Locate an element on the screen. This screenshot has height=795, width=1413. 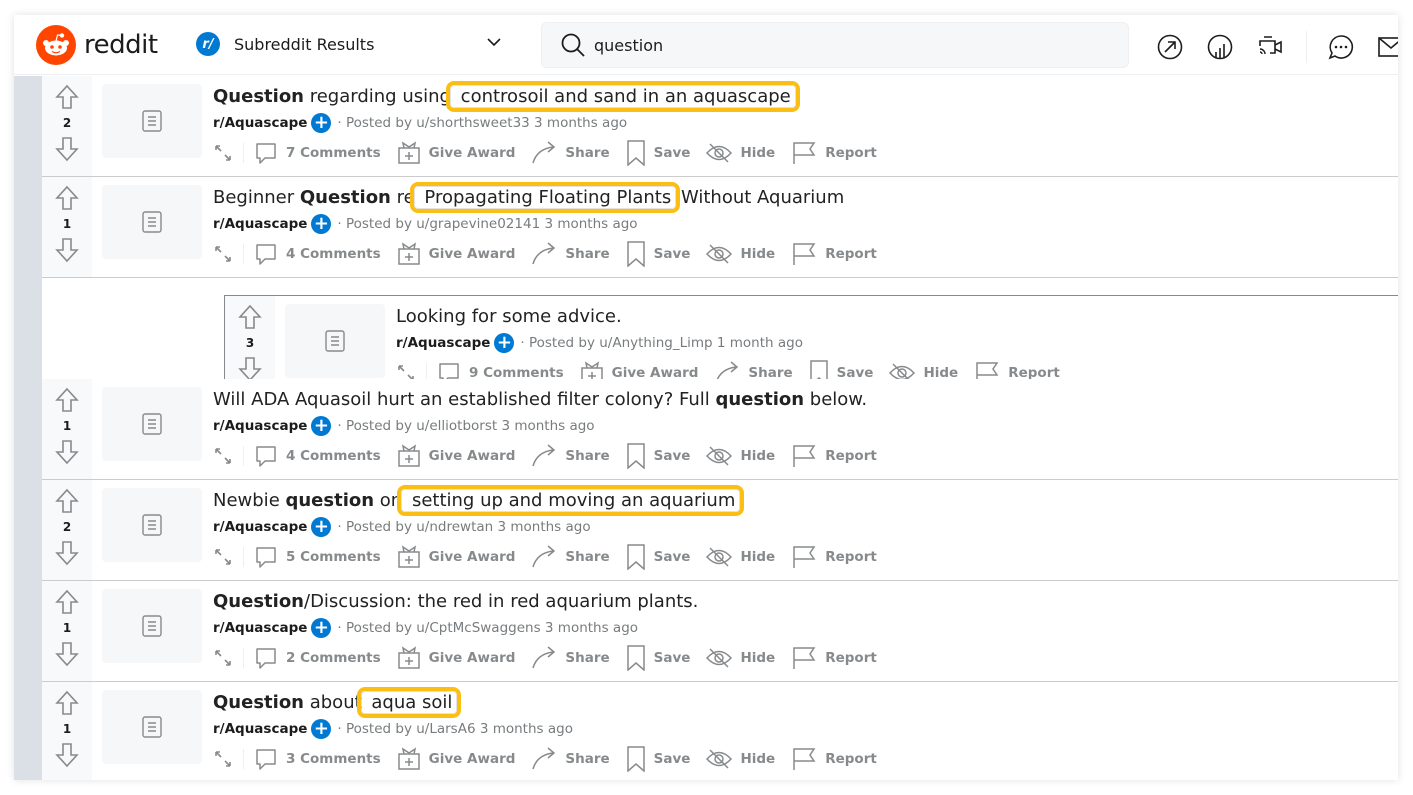
results-type-dropdown: r/ Subreddit Results is located at coordinates (285, 44).